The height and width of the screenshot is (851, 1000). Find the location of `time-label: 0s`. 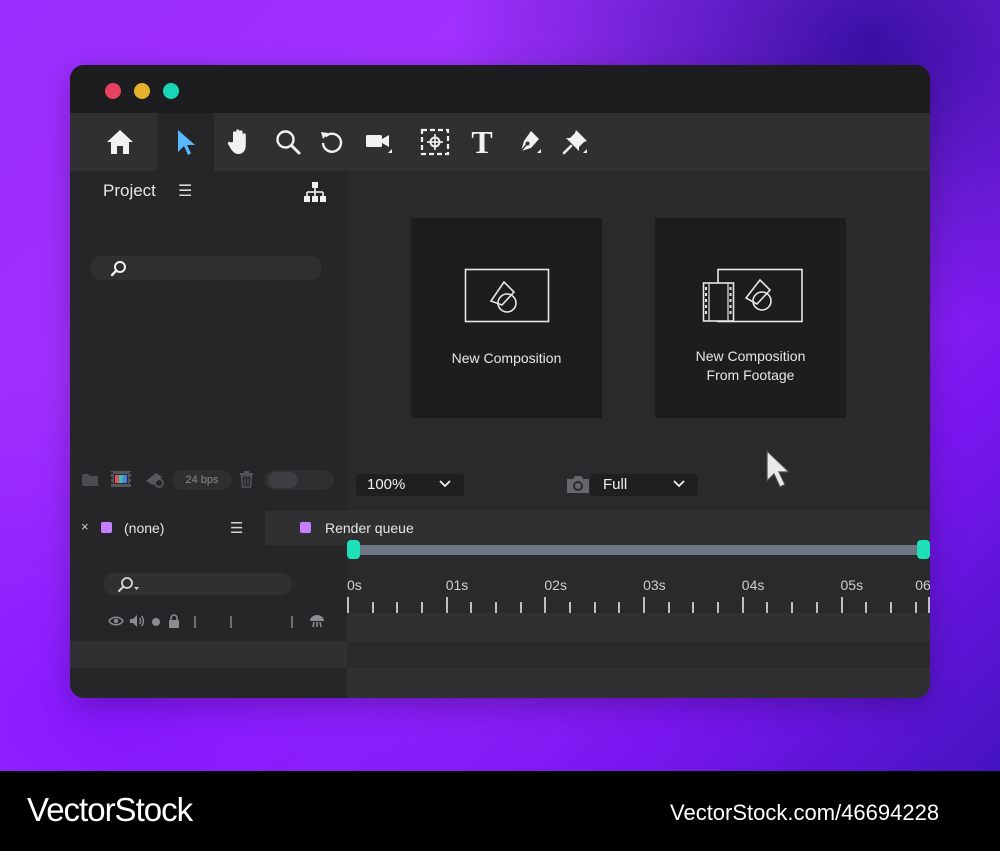

time-label: 0s is located at coordinates (354, 585).